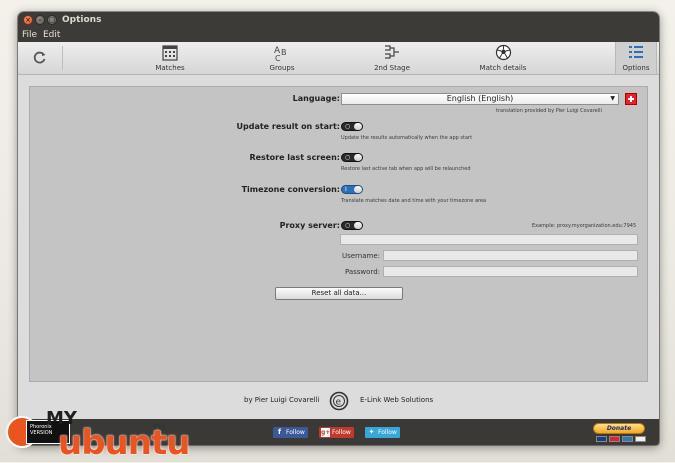 This screenshot has height=463, width=675. What do you see at coordinates (601, 439) in the screenshot?
I see `visa-card-icon` at bounding box center [601, 439].